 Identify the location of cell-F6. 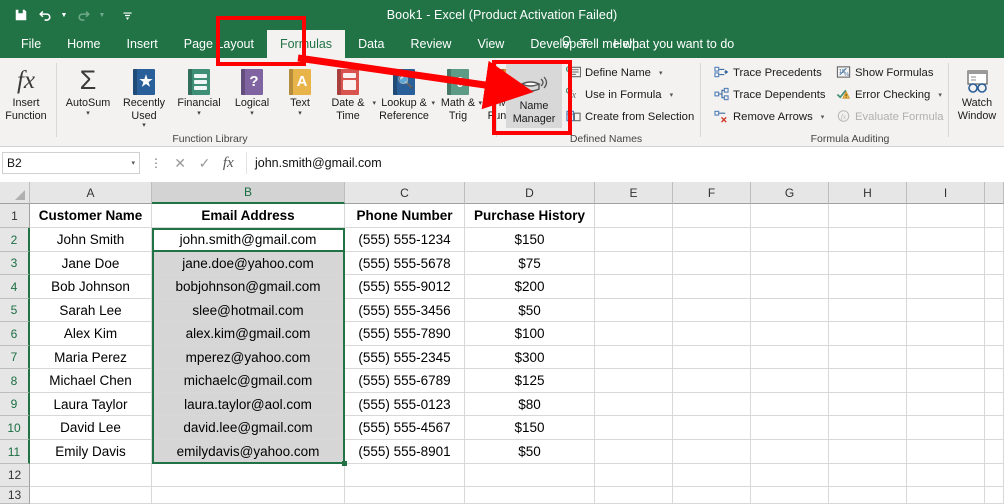
(712, 334).